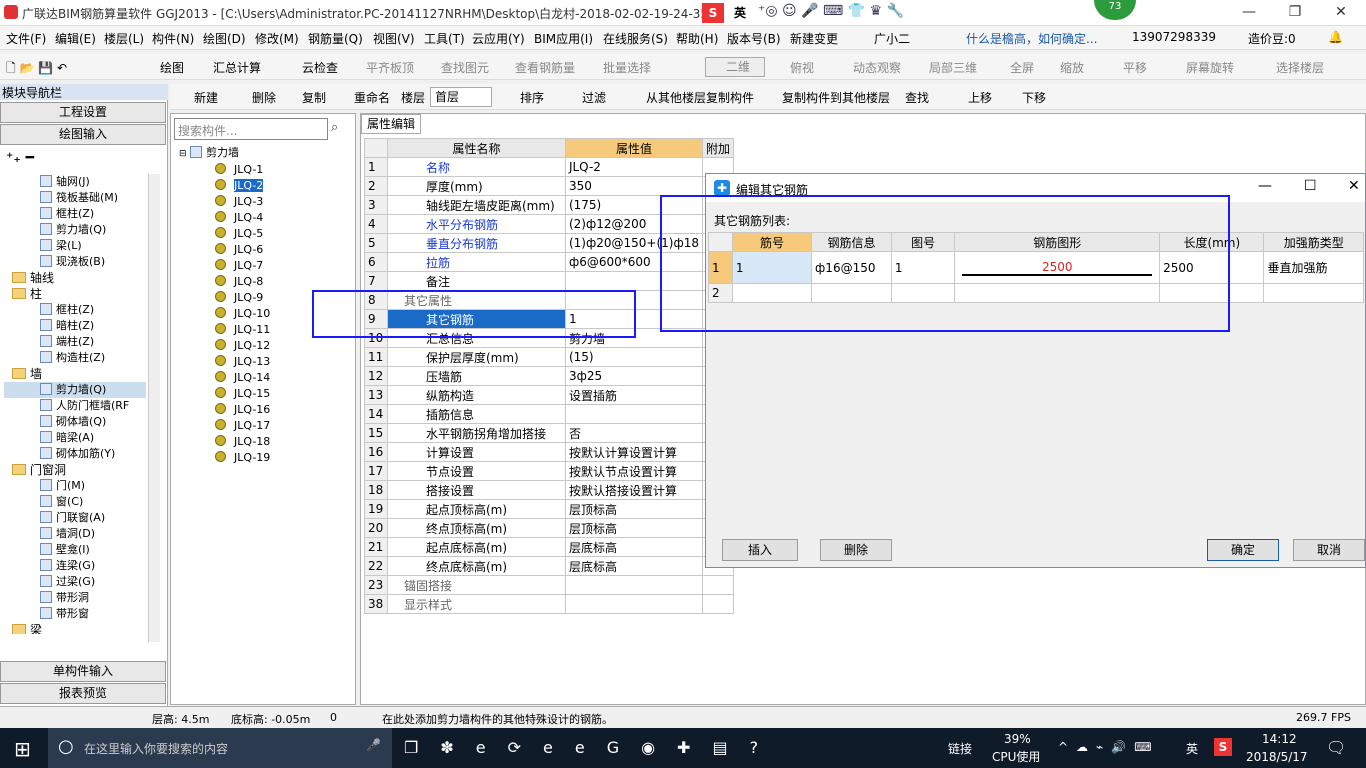 Image resolution: width=1366 pixels, height=768 pixels. I want to click on menu-modify: 修改(M), so click(277, 38).